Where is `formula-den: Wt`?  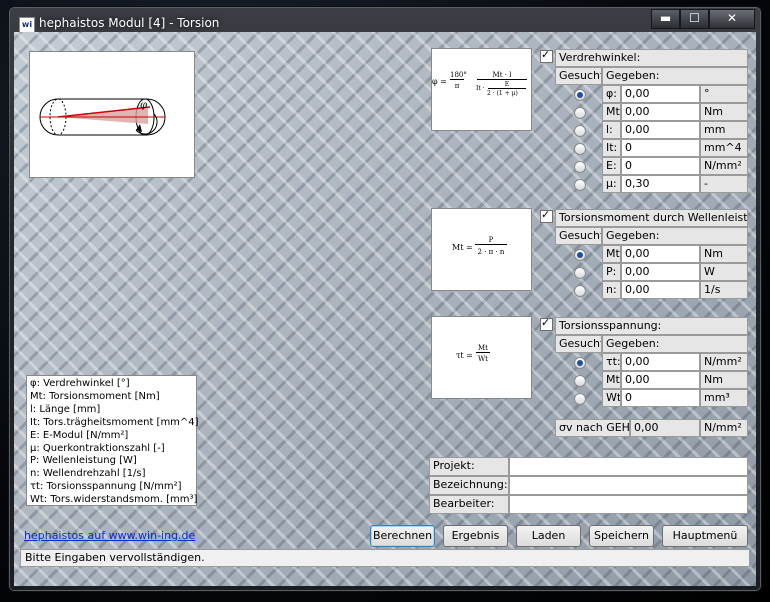
formula-den: Wt is located at coordinates (482, 359).